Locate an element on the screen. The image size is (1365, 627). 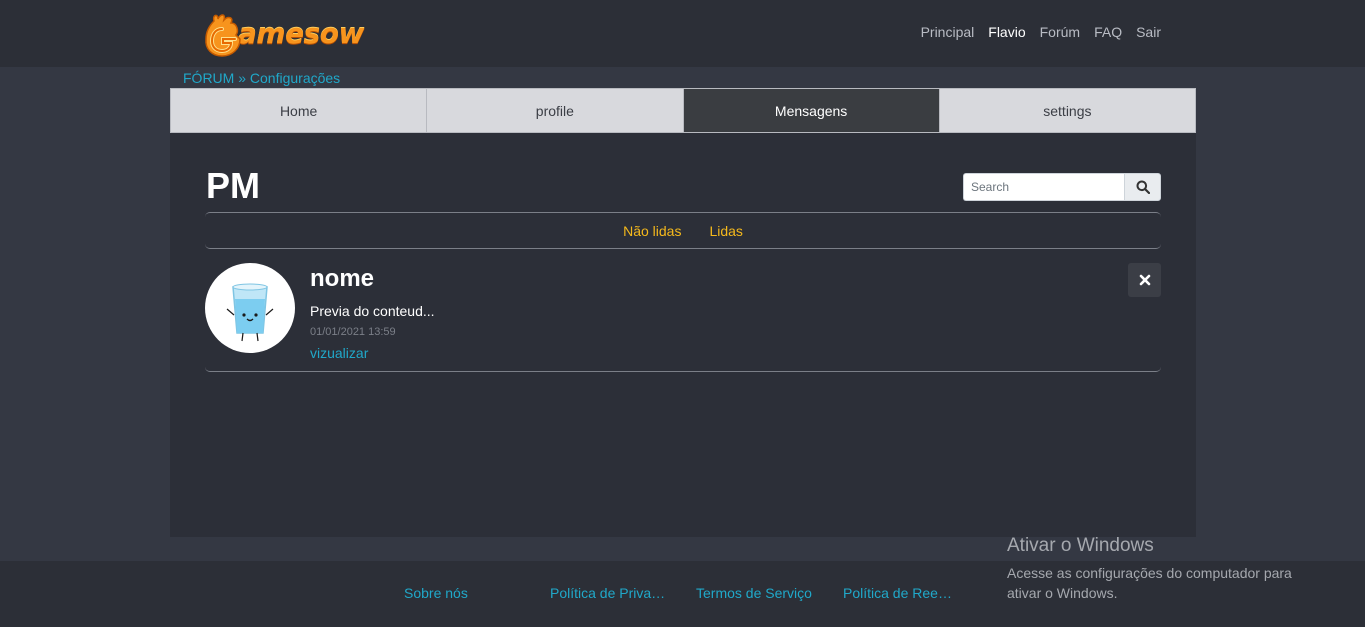
nav-user-flavio: Flavio is located at coordinates (1006, 32).